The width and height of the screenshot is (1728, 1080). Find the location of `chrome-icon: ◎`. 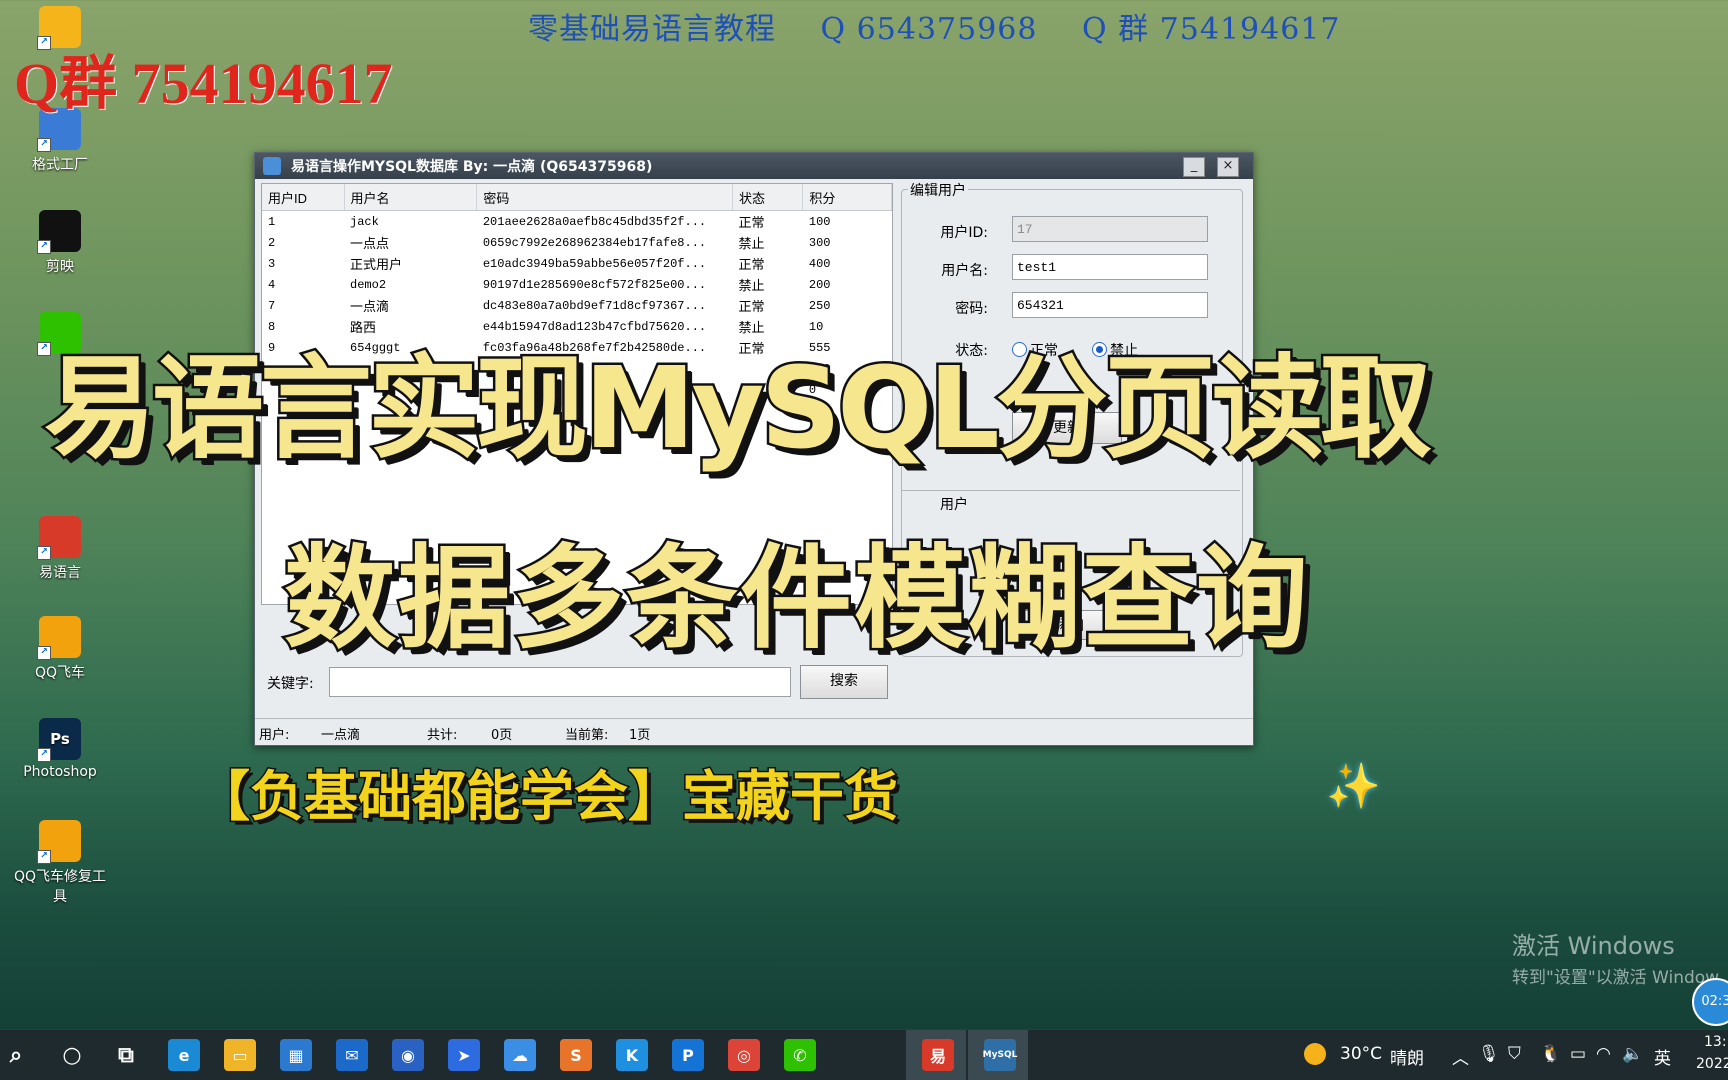

chrome-icon: ◎ is located at coordinates (744, 1055).